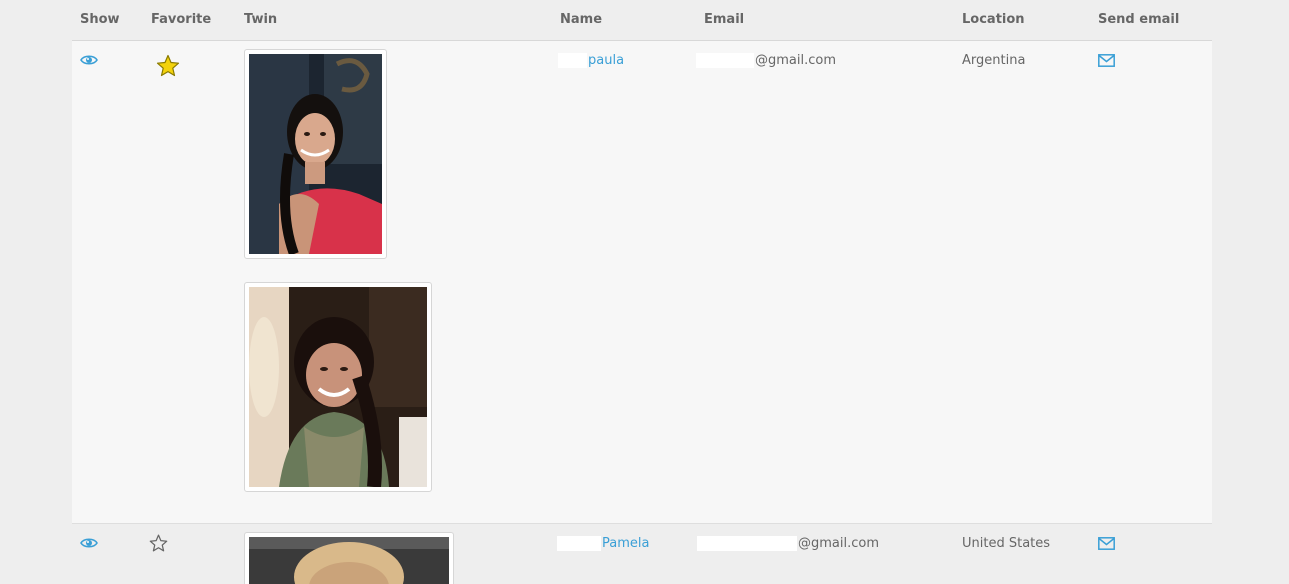  Describe the element at coordinates (1006, 543) in the screenshot. I see `location-cell: United States` at that location.